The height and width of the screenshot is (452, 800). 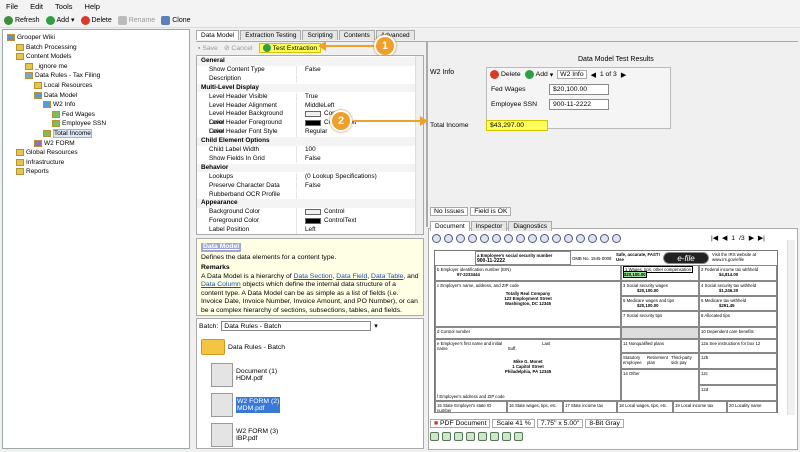 I want to click on prev-icon: ◀, so click(x=593, y=75).